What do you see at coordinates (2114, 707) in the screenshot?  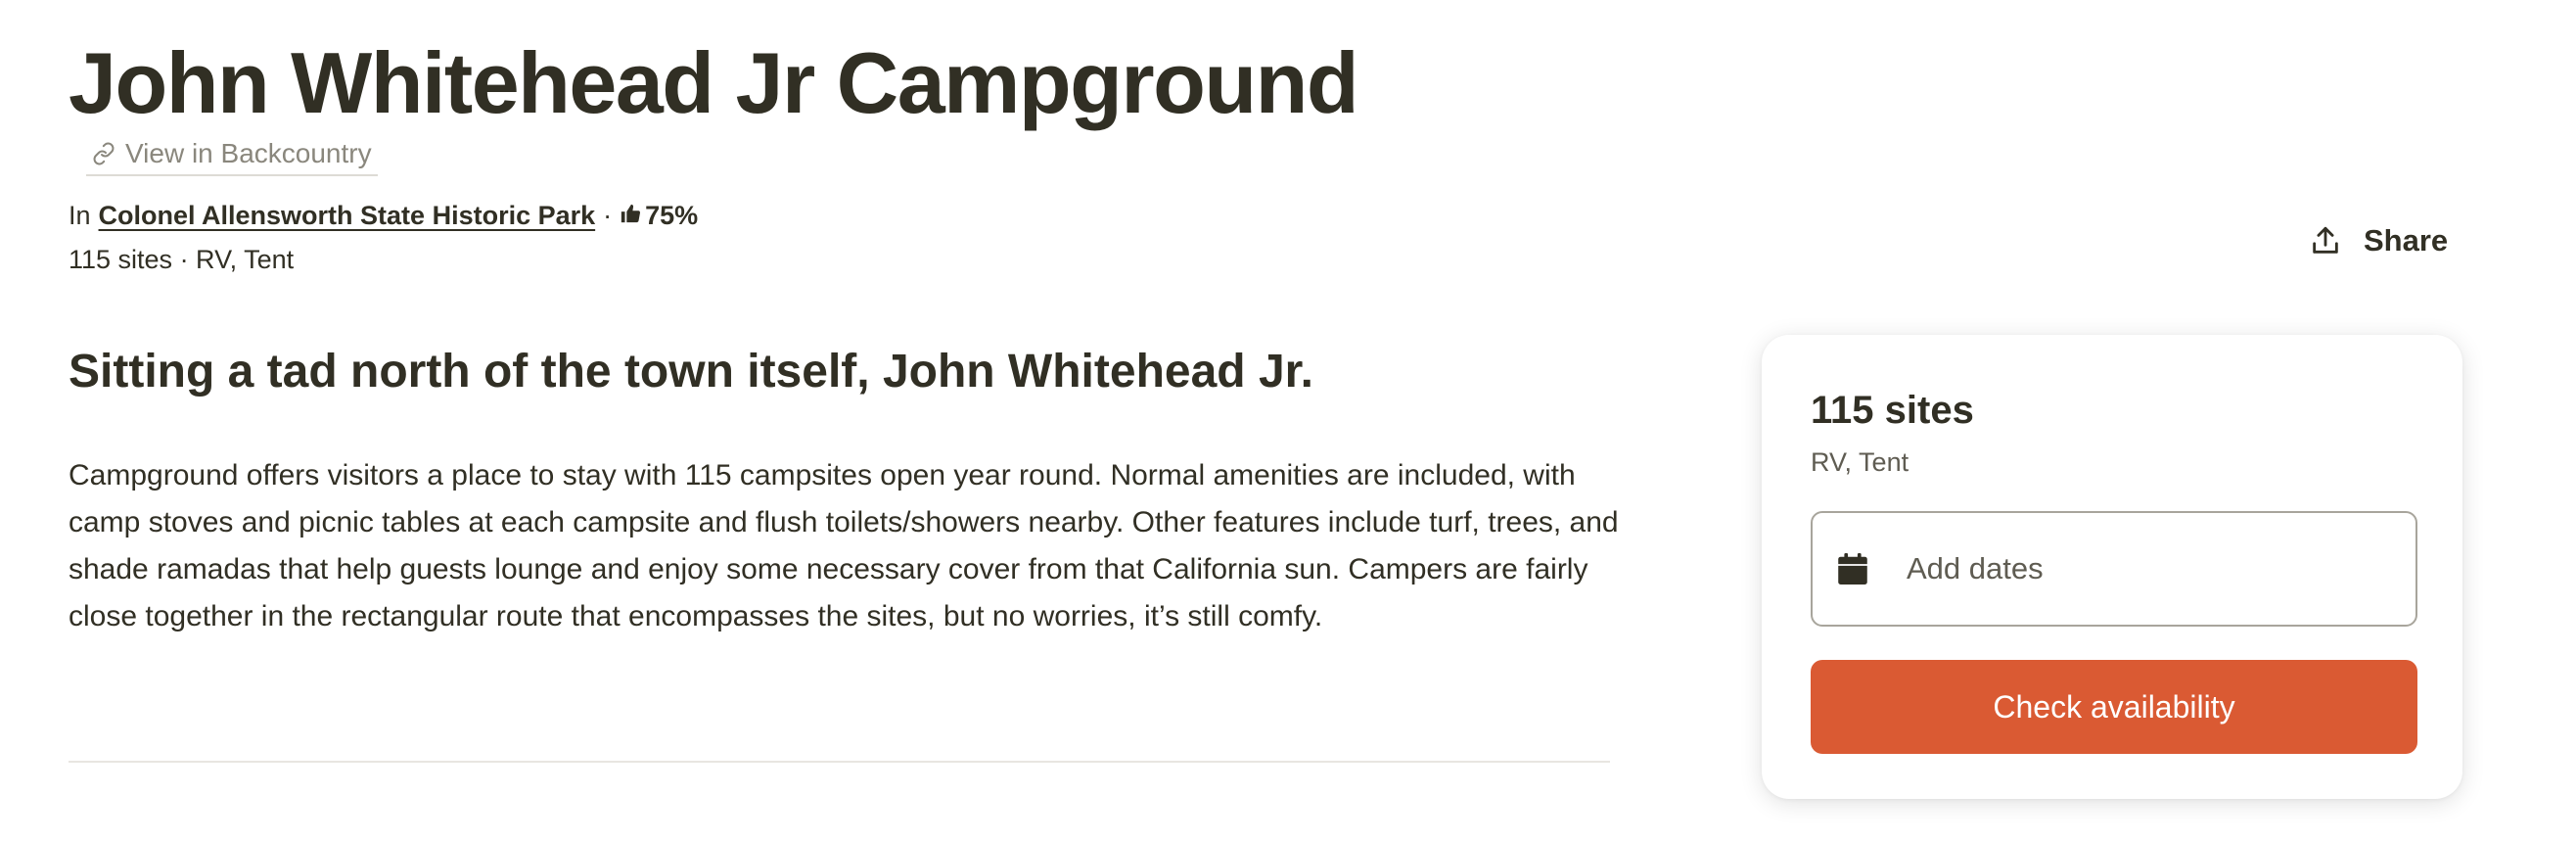 I see `check-availability-button: Check availability` at bounding box center [2114, 707].